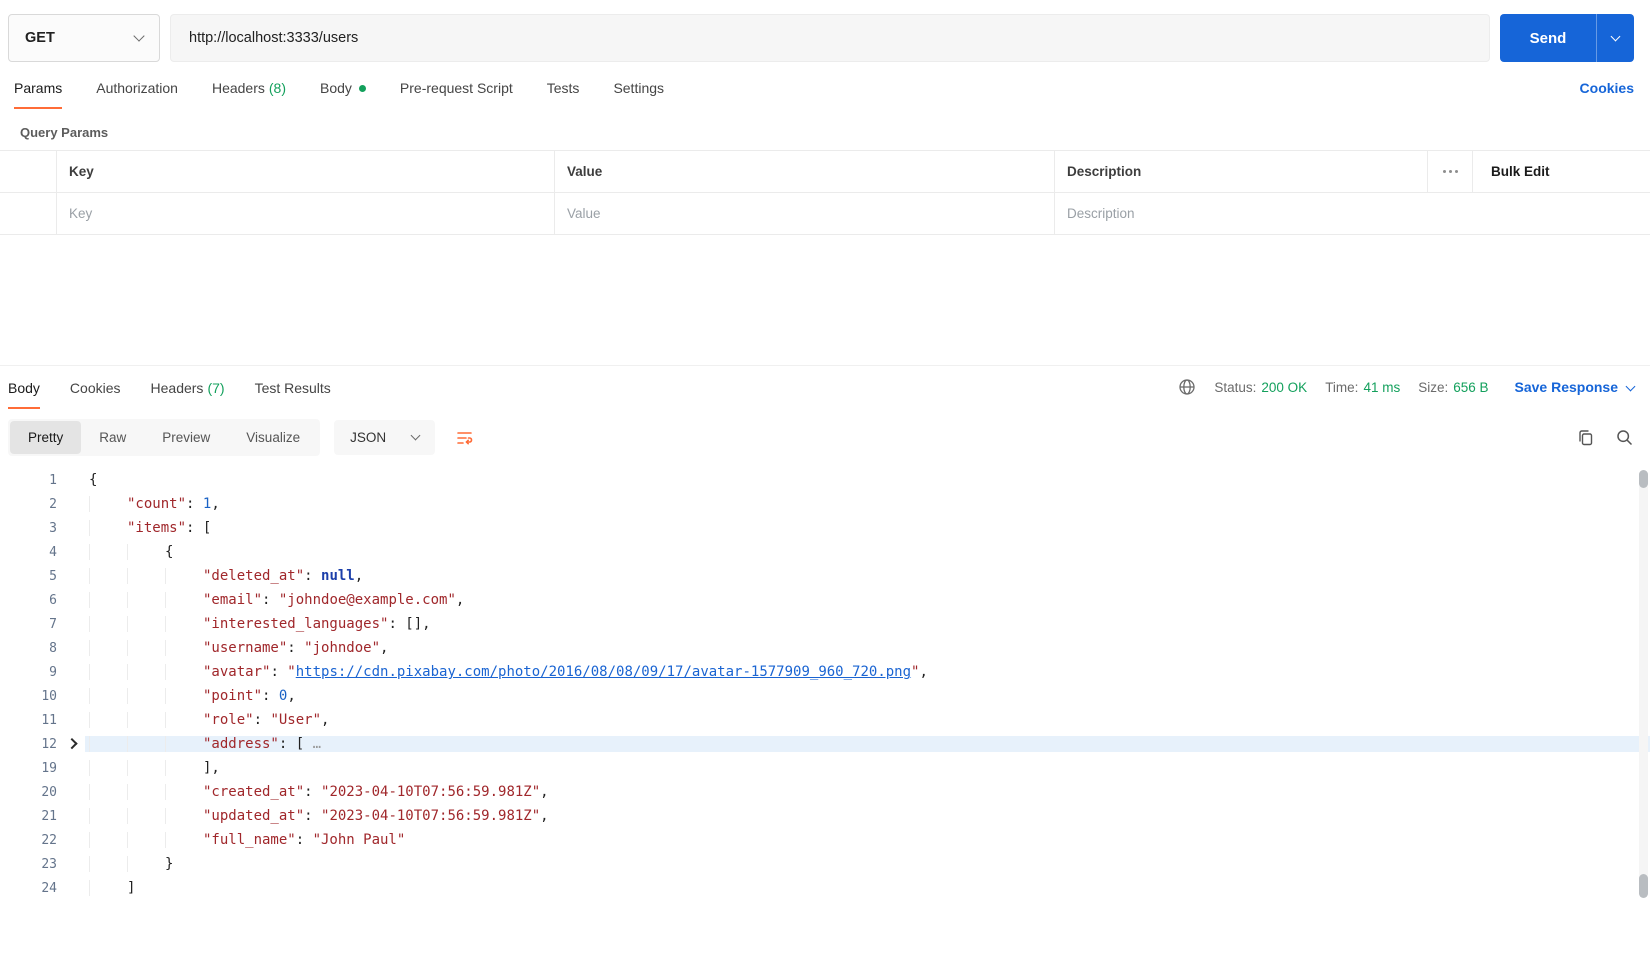 The height and width of the screenshot is (960, 1650). I want to click on tab-label: Cookies, so click(95, 388).